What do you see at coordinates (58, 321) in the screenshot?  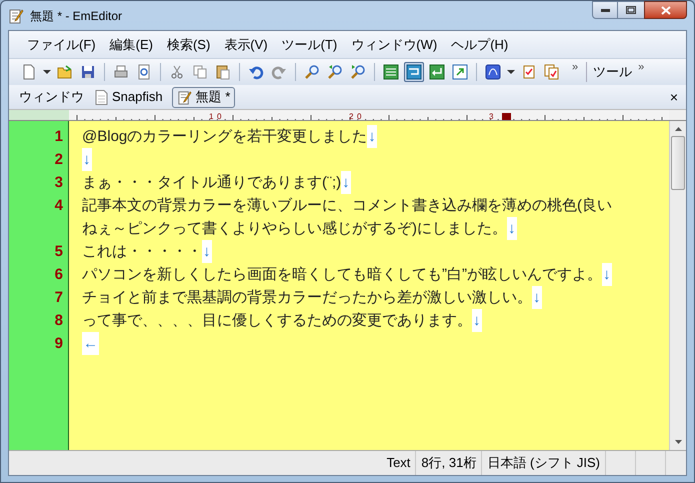 I see `line-number: 8` at bounding box center [58, 321].